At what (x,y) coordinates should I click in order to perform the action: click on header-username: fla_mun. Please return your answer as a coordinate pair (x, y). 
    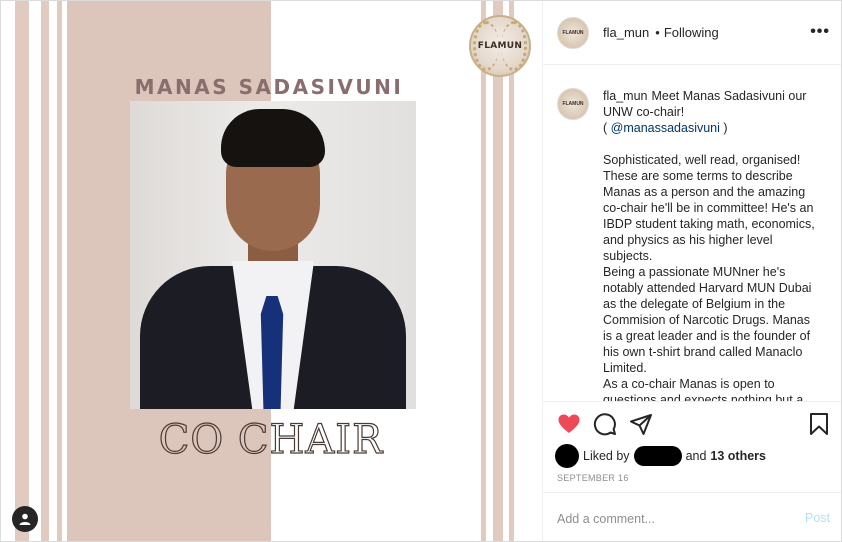
    Looking at the image, I should click on (626, 32).